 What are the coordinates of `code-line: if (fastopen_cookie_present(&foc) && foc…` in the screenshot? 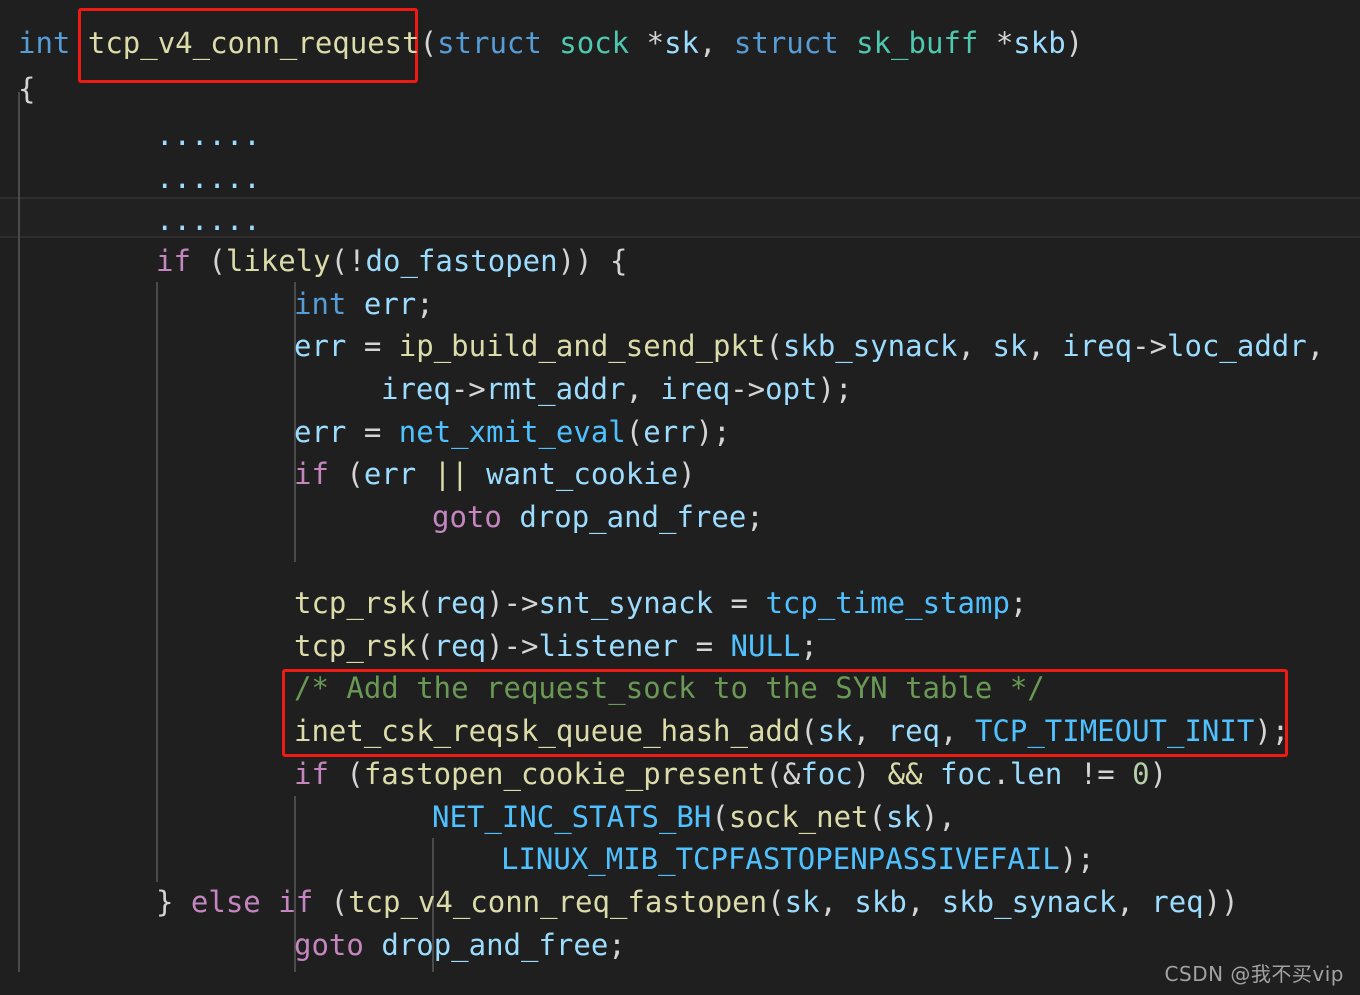 It's located at (730, 774).